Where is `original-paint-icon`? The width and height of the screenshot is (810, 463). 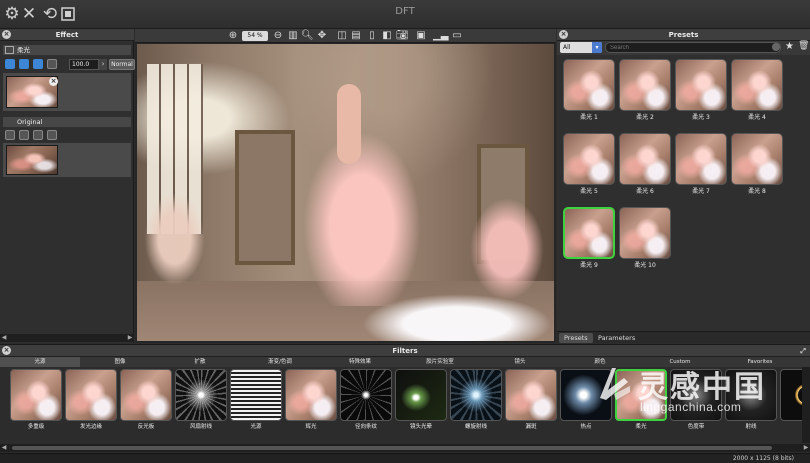 original-paint-icon is located at coordinates (52, 135).